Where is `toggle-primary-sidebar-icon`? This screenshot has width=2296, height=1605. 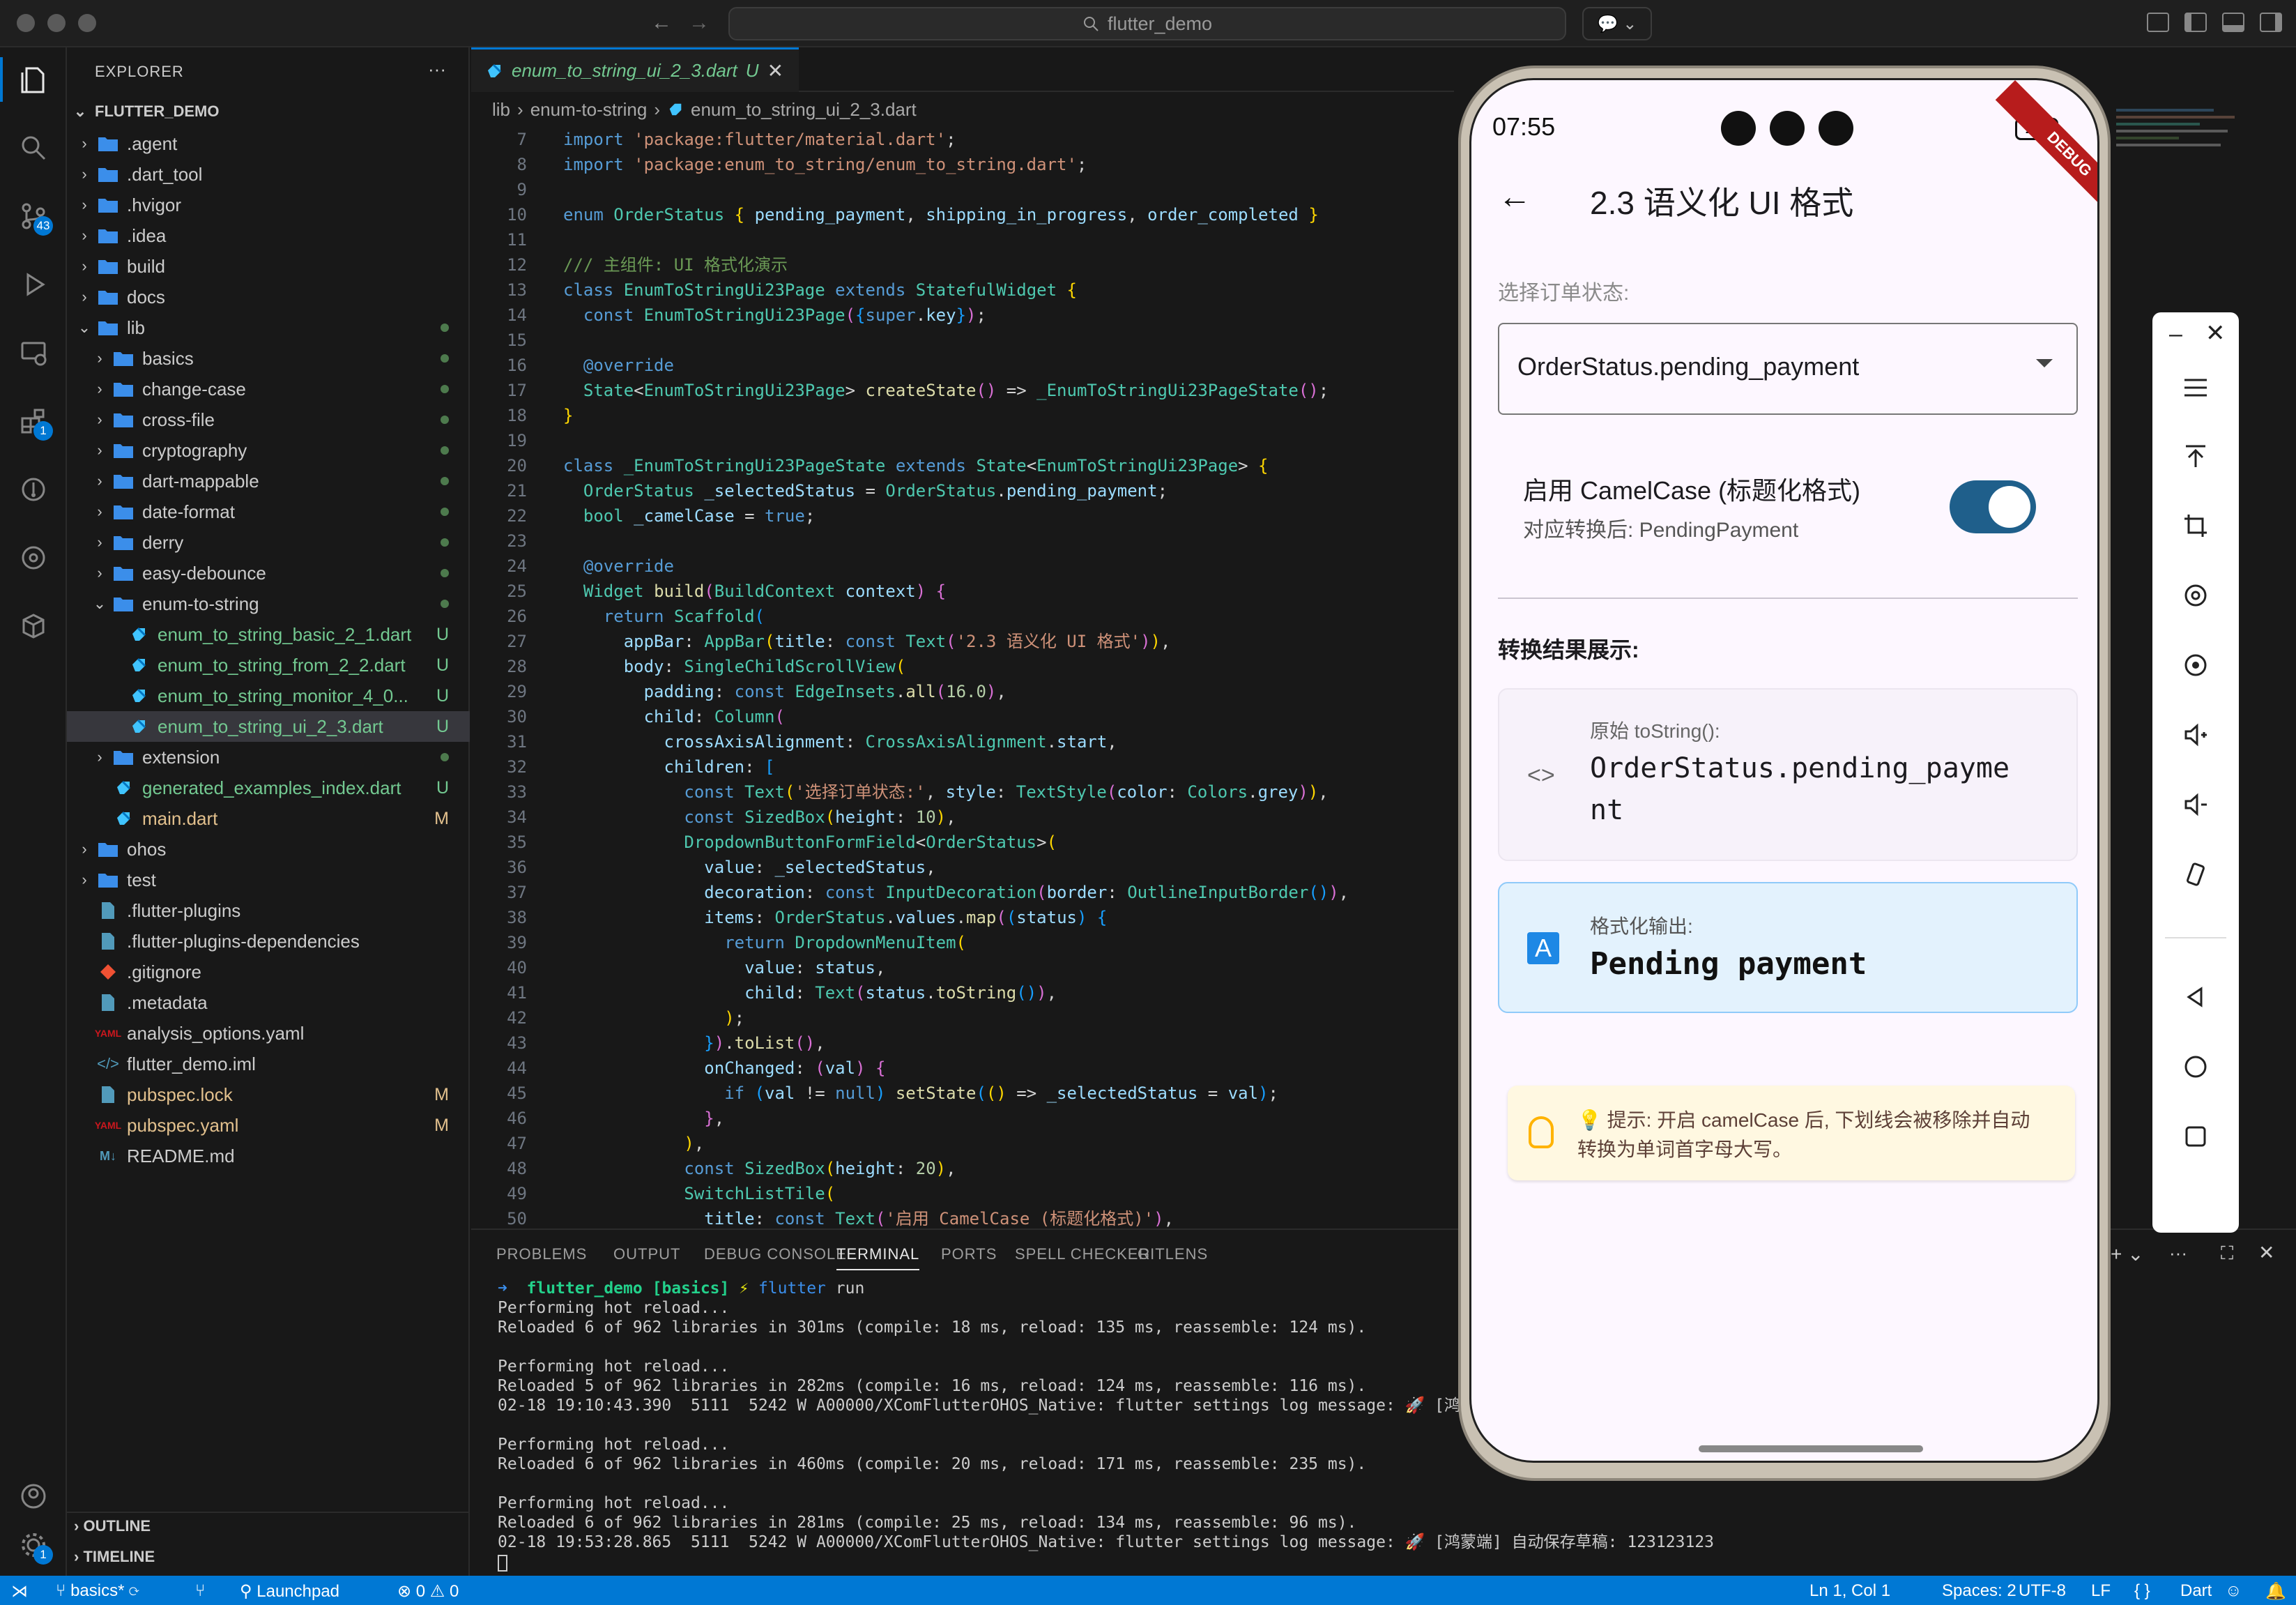
toggle-primary-sidebar-icon is located at coordinates (2195, 22).